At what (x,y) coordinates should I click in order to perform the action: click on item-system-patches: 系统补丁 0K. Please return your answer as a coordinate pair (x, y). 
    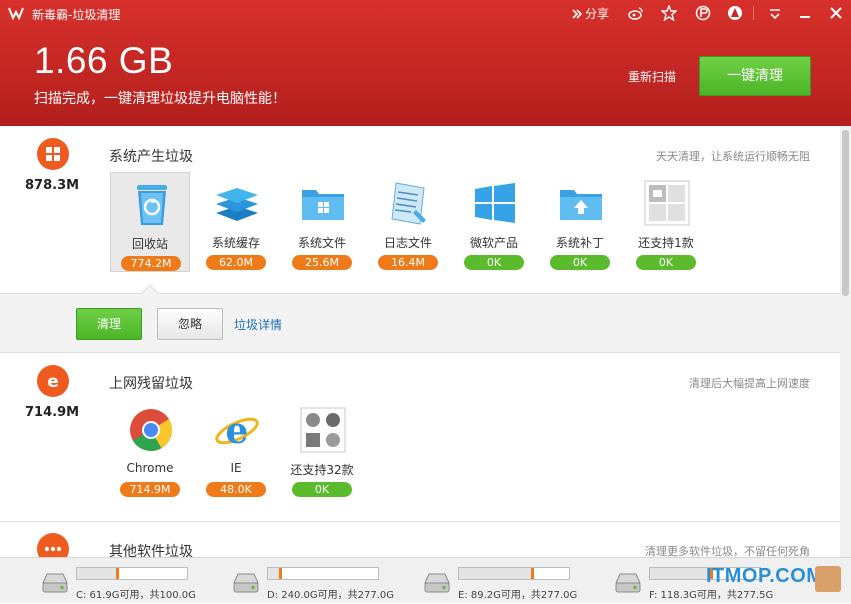
    Looking at the image, I should click on (580, 222).